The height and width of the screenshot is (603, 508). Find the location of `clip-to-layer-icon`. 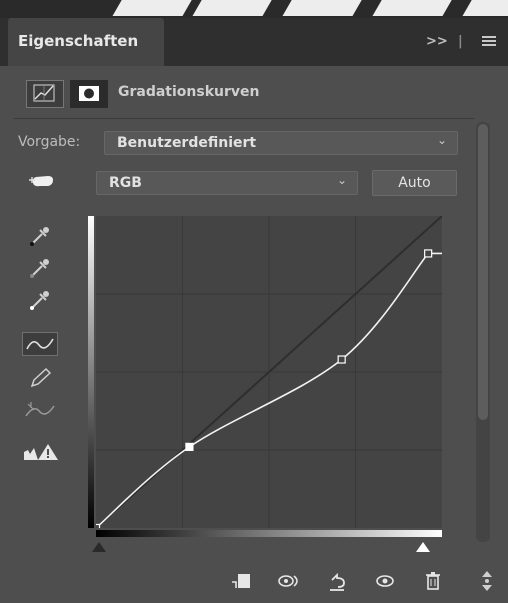

clip-to-layer-icon is located at coordinates (241, 581).